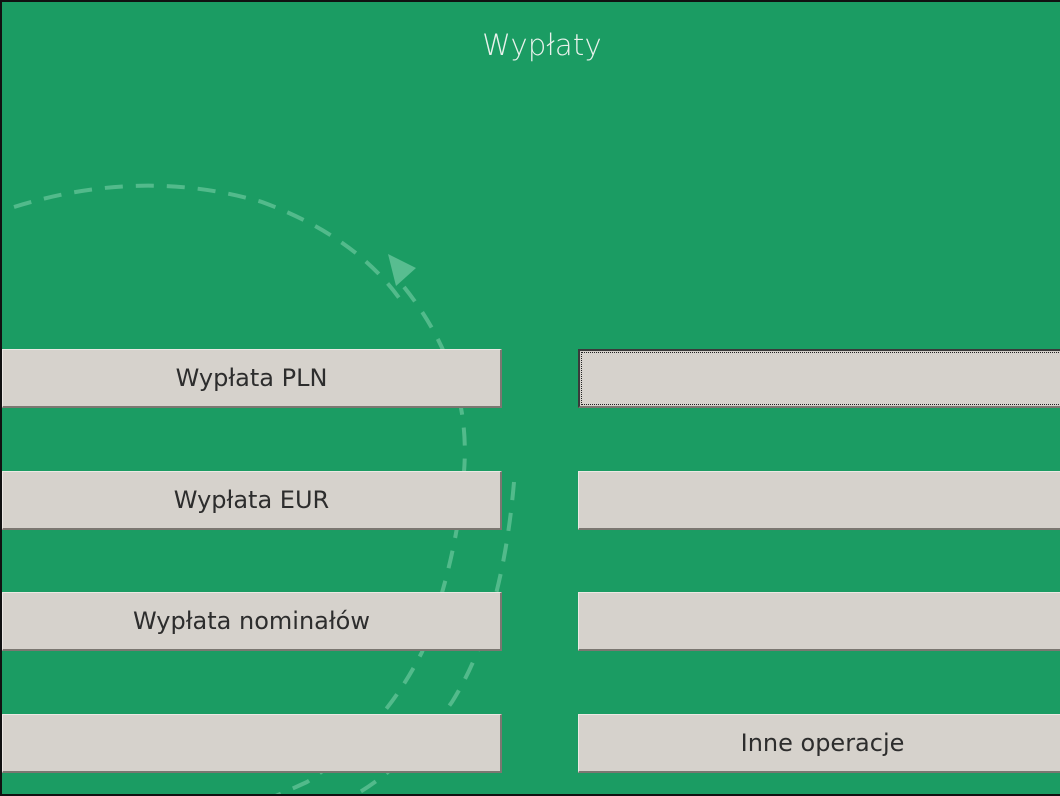  What do you see at coordinates (542, 45) in the screenshot?
I see `screen-title: Wypłaty` at bounding box center [542, 45].